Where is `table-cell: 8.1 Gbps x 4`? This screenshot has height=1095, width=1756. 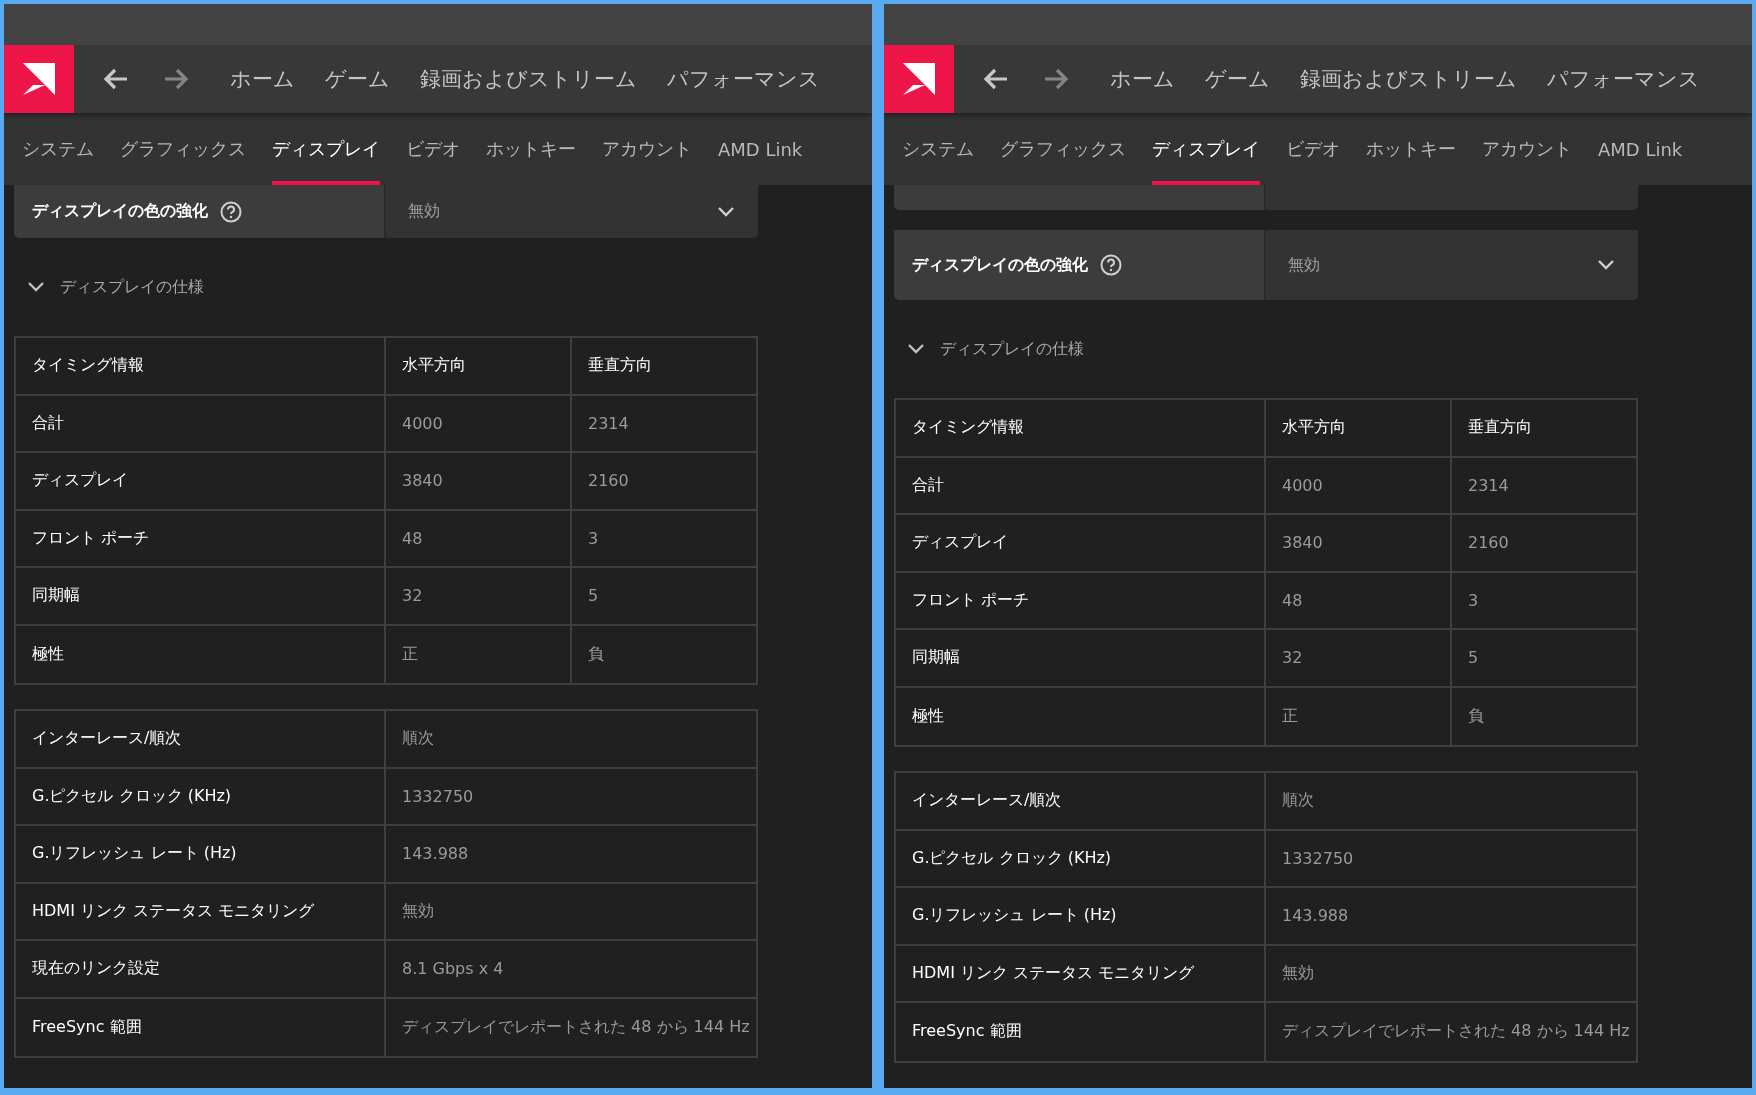 table-cell: 8.1 Gbps x 4 is located at coordinates (571, 970).